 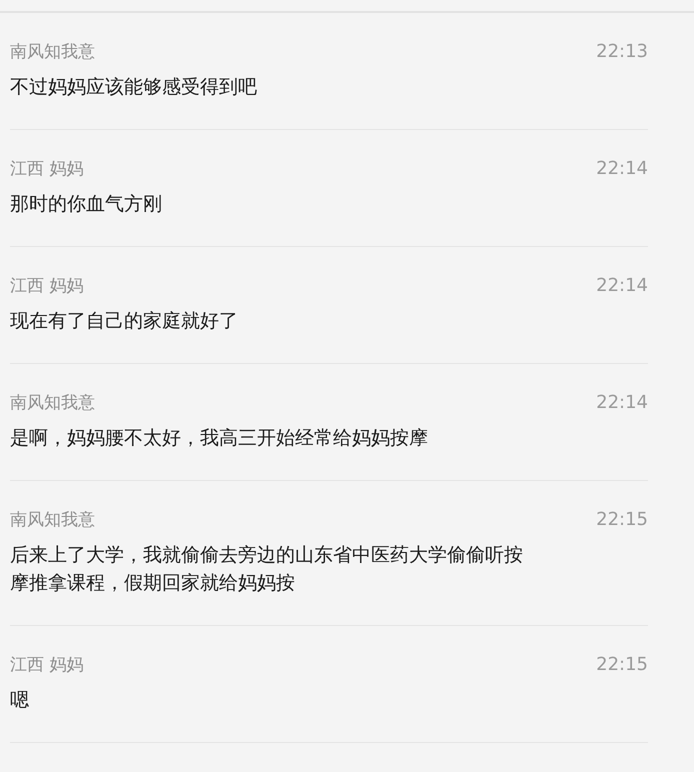 What do you see at coordinates (219, 438) in the screenshot?
I see `message-text: 是啊，妈妈腰不太好，我高三开始经常给妈妈按摩` at bounding box center [219, 438].